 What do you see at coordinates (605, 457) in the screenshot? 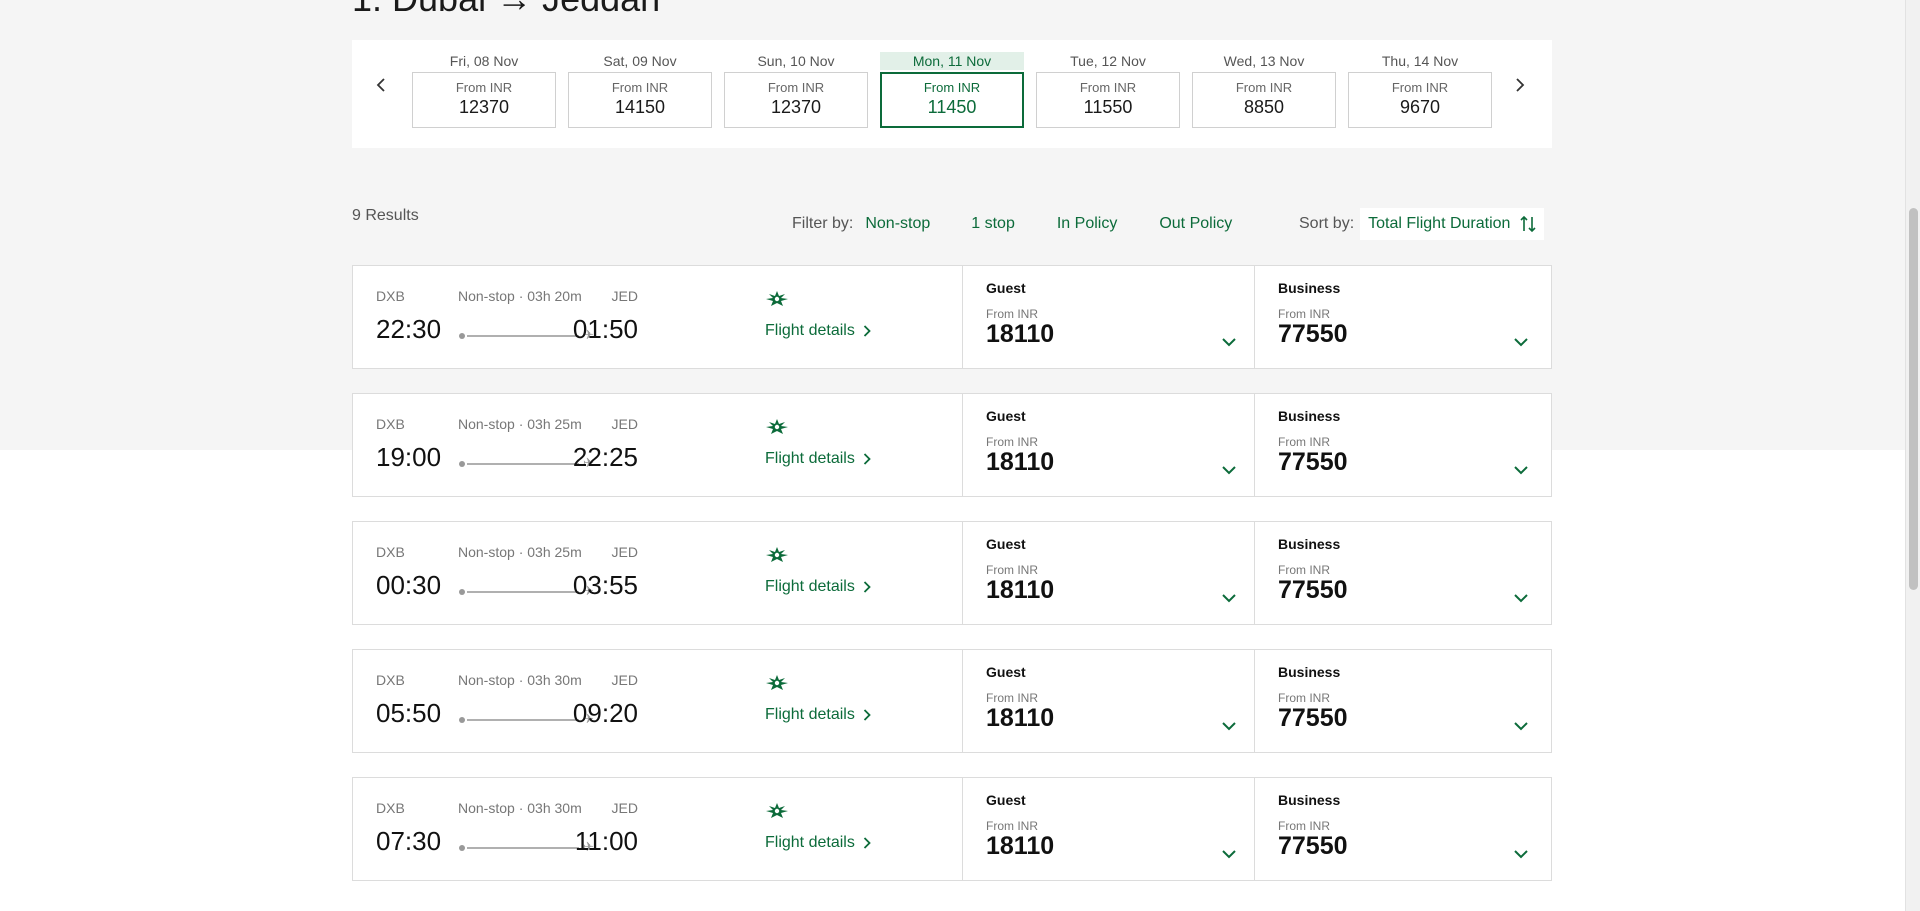
I see `arrival-time: 22:25` at bounding box center [605, 457].